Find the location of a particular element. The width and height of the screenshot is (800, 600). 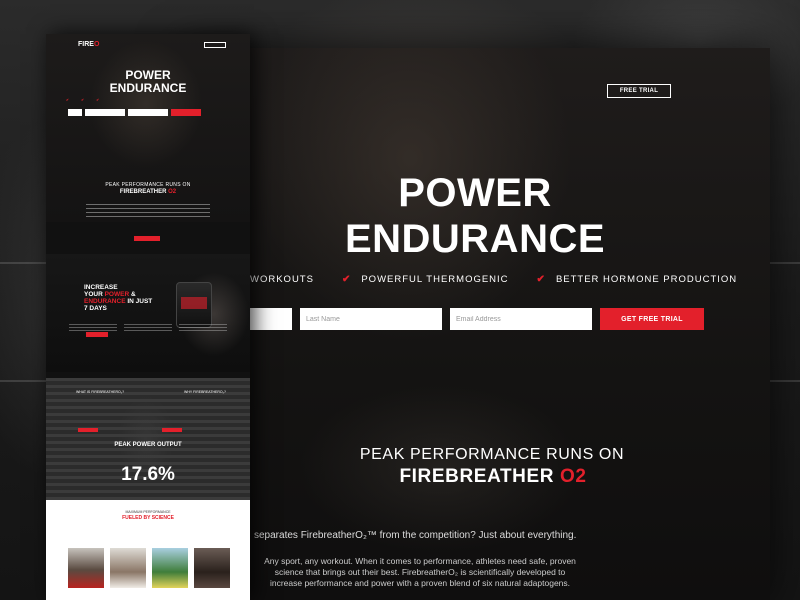

split-heading: WHY FIREBREATHERO₂? is located at coordinates (205, 392).